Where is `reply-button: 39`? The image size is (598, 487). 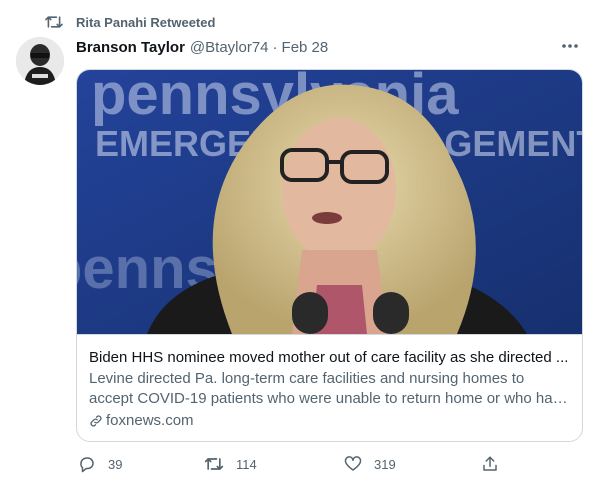 reply-button: 39 is located at coordinates (100, 464).